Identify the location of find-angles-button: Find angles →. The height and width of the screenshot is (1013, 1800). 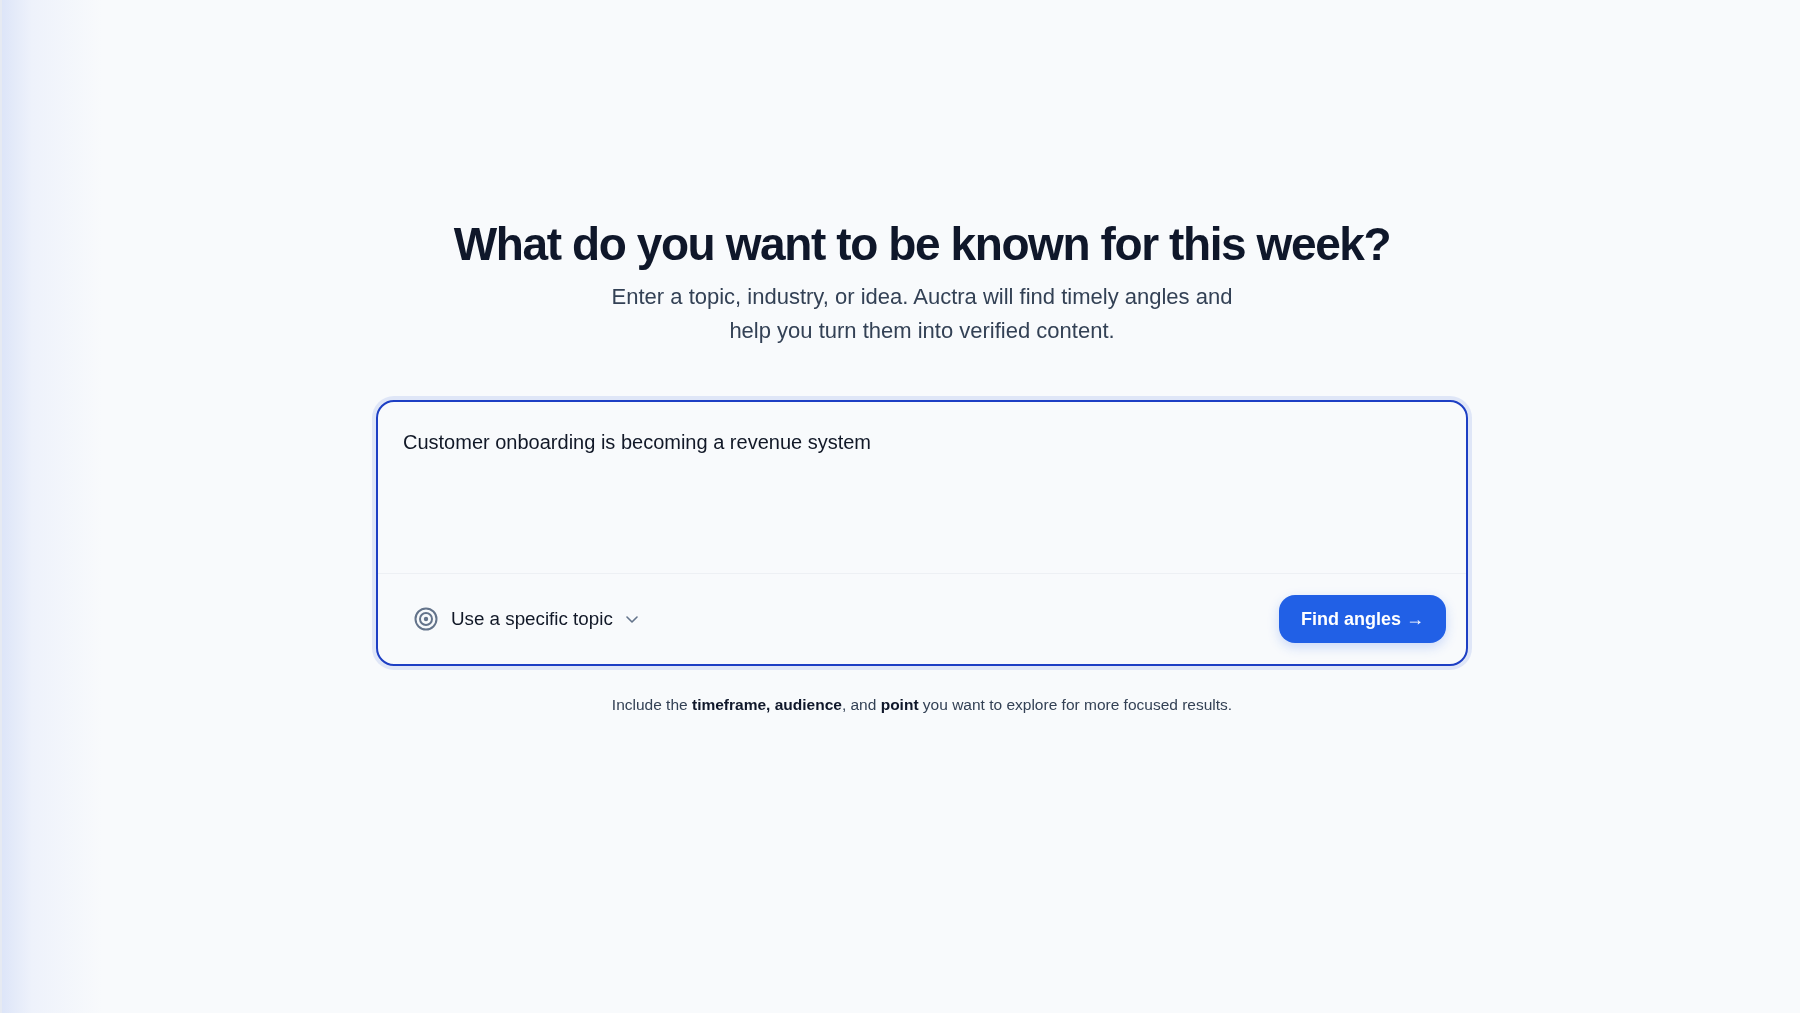
(1362, 619).